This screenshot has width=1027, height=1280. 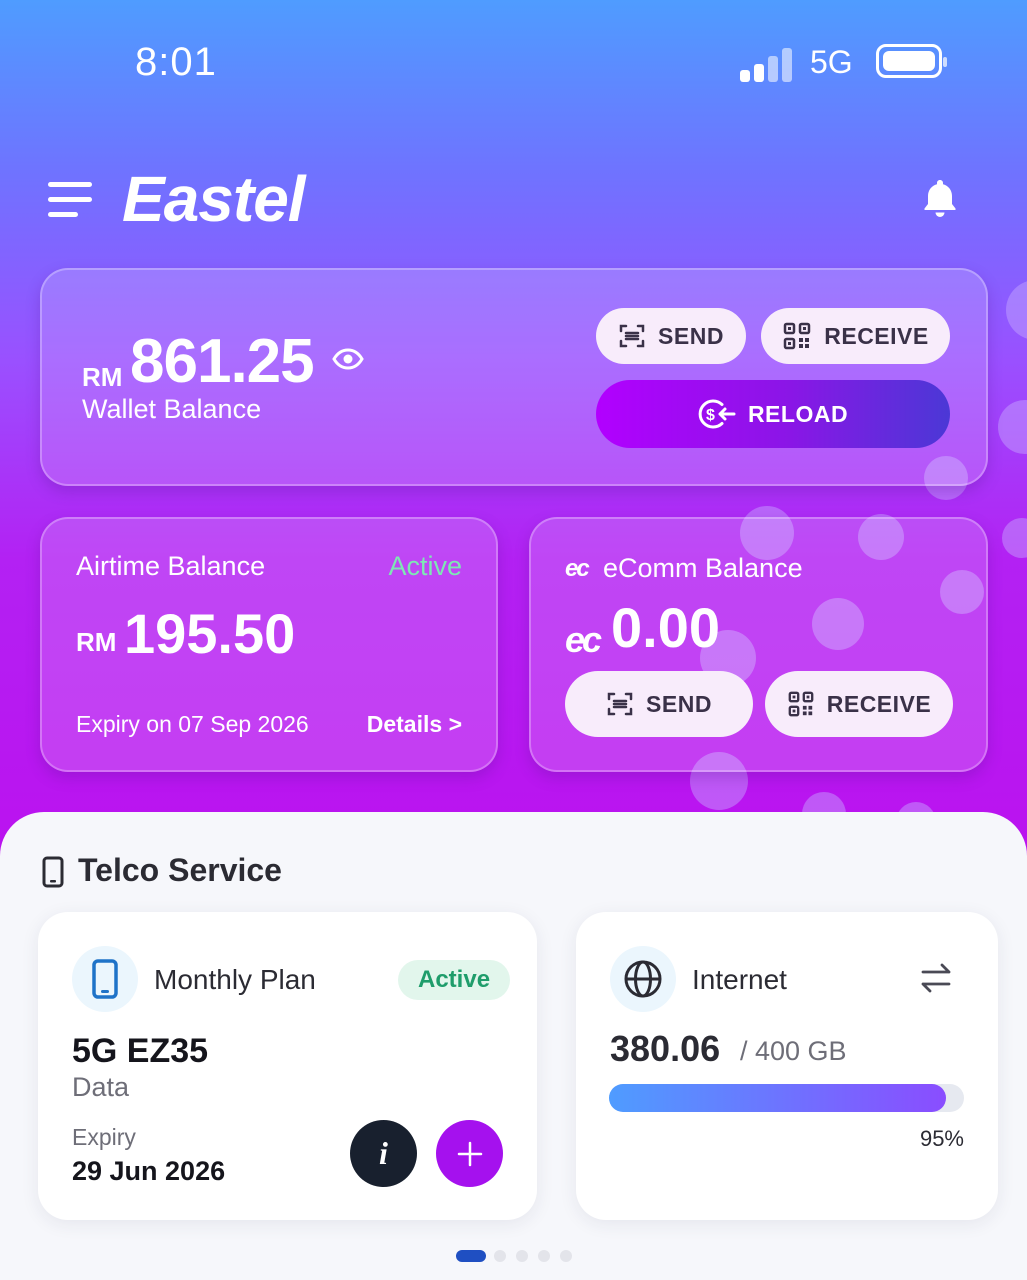 I want to click on wallet-receive-button: RECEIVE, so click(x=855, y=336).